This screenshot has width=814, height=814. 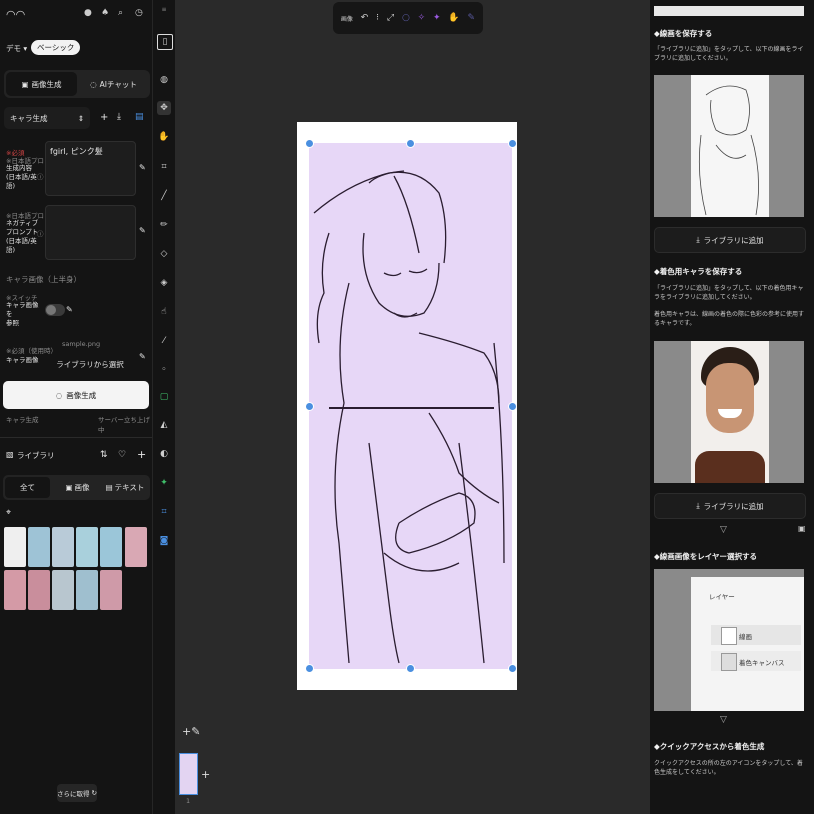 What do you see at coordinates (104, 455) in the screenshot?
I see `sort-icon: ⇅` at bounding box center [104, 455].